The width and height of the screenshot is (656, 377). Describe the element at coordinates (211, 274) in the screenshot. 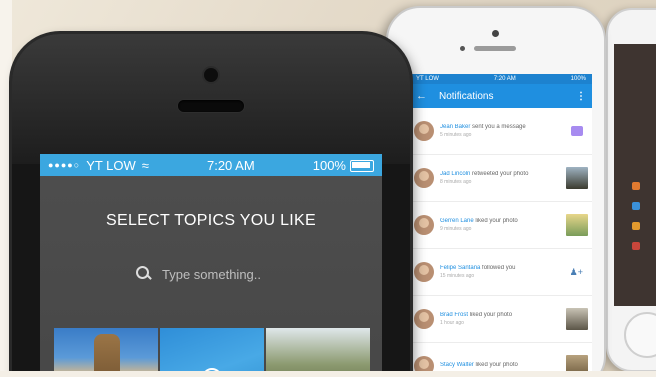

I see `search-input: Type something..` at that location.